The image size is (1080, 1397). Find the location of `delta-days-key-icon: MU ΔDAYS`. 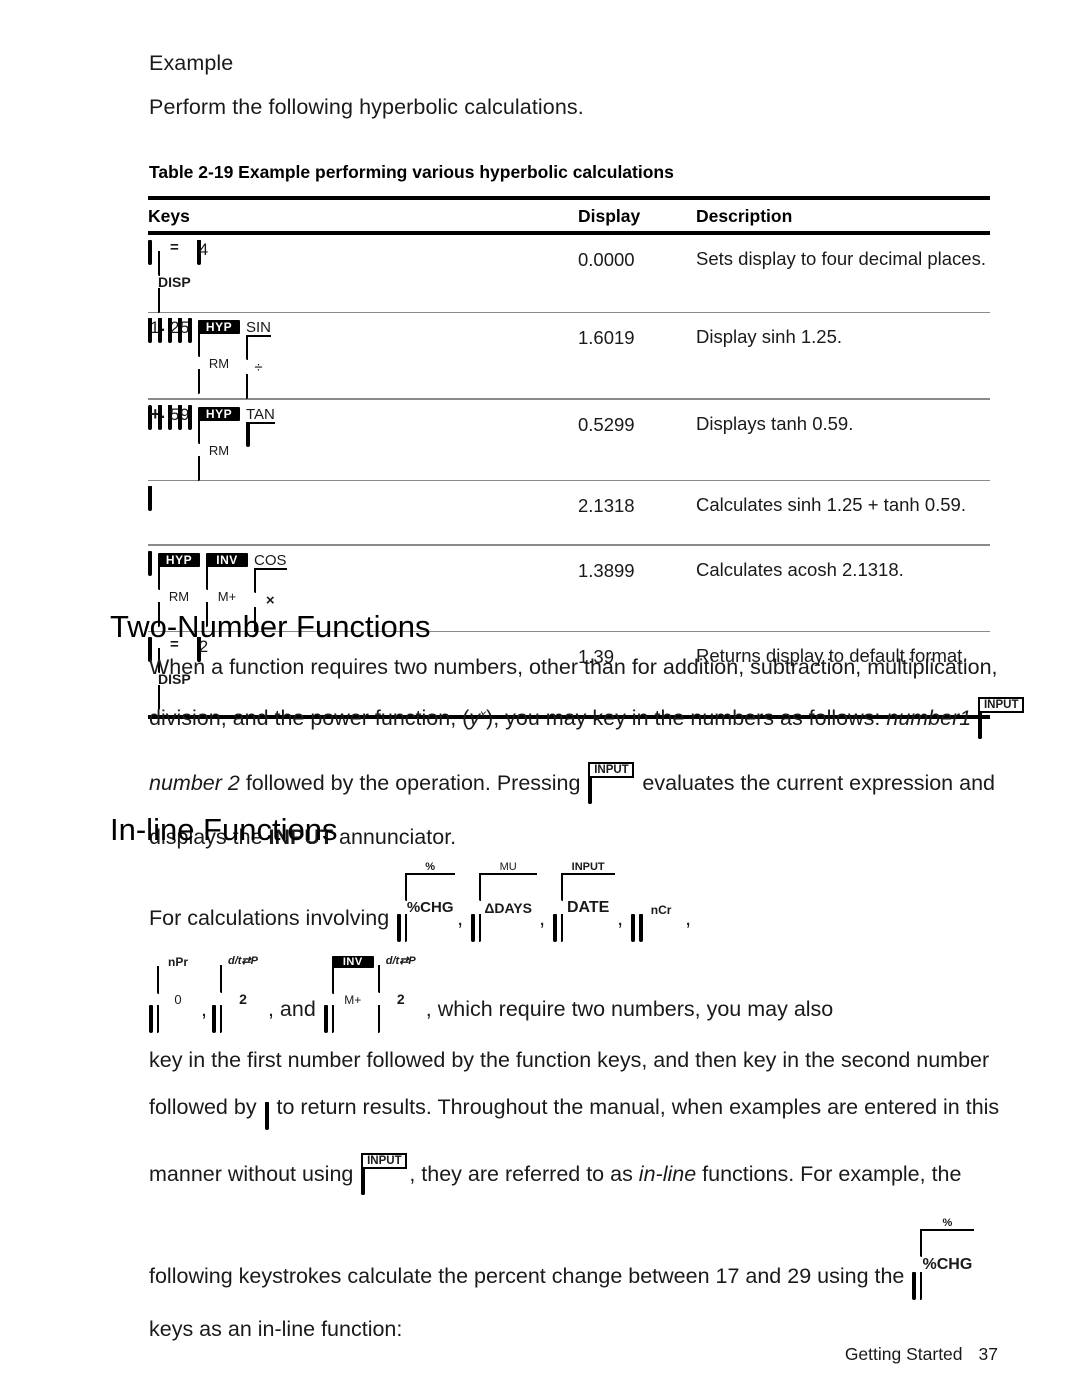

delta-days-key-icon: MU ΔDAYS is located at coordinates (508, 902).